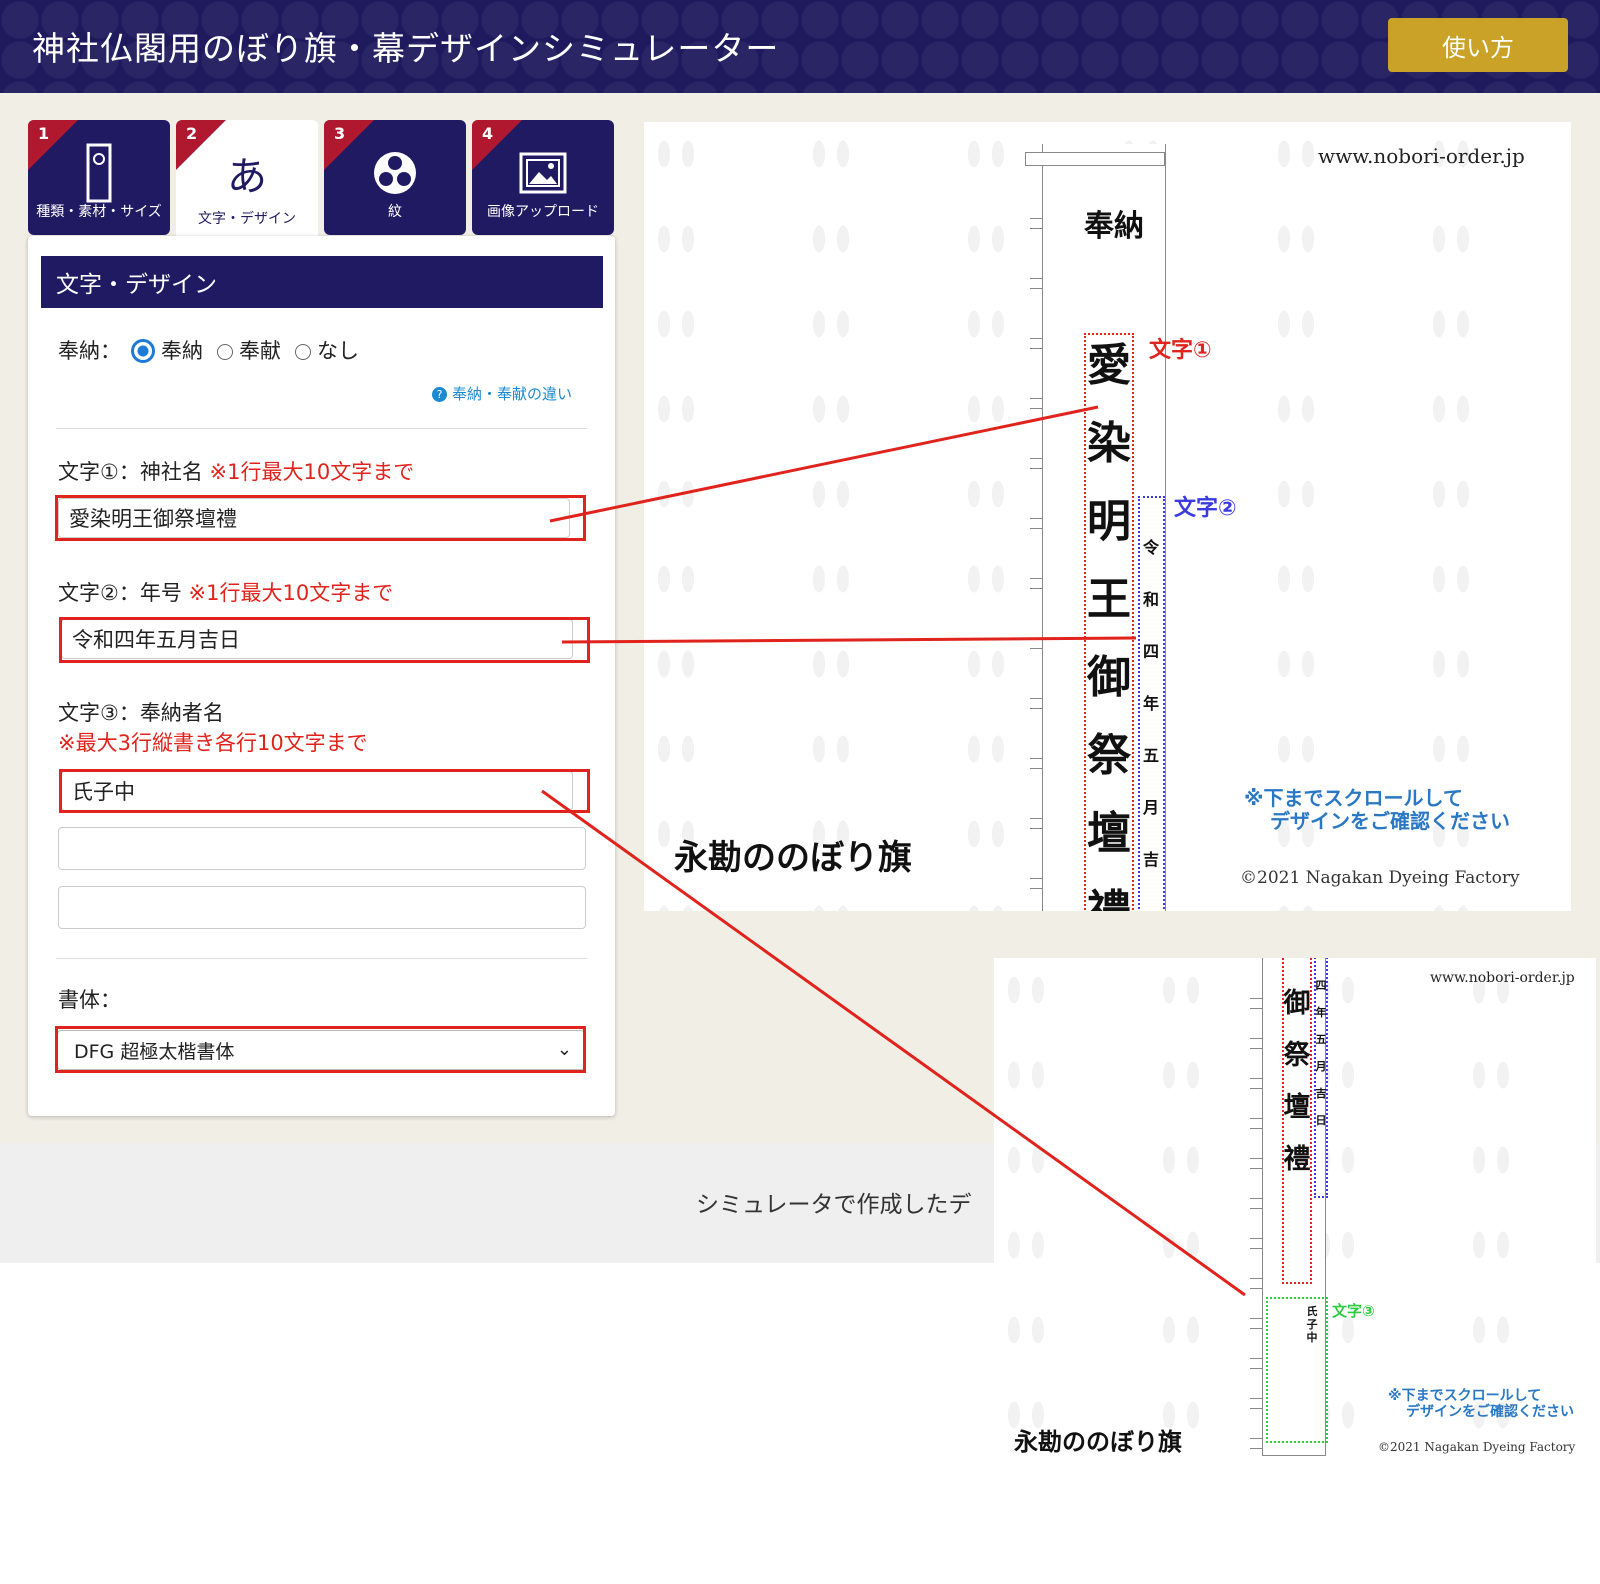 Image resolution: width=1600 pixels, height=1584 pixels. Describe the element at coordinates (322, 848) in the screenshot. I see `text3-input-line2` at that location.